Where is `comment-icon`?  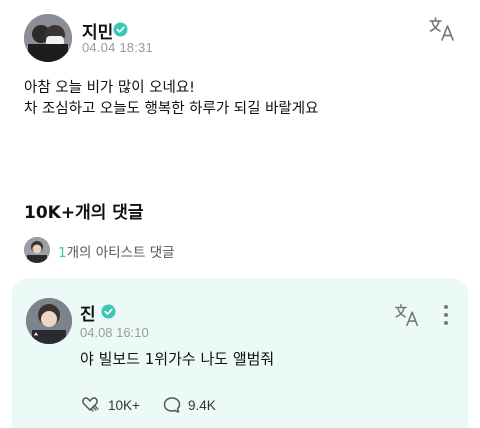
comment-icon is located at coordinates (172, 405).